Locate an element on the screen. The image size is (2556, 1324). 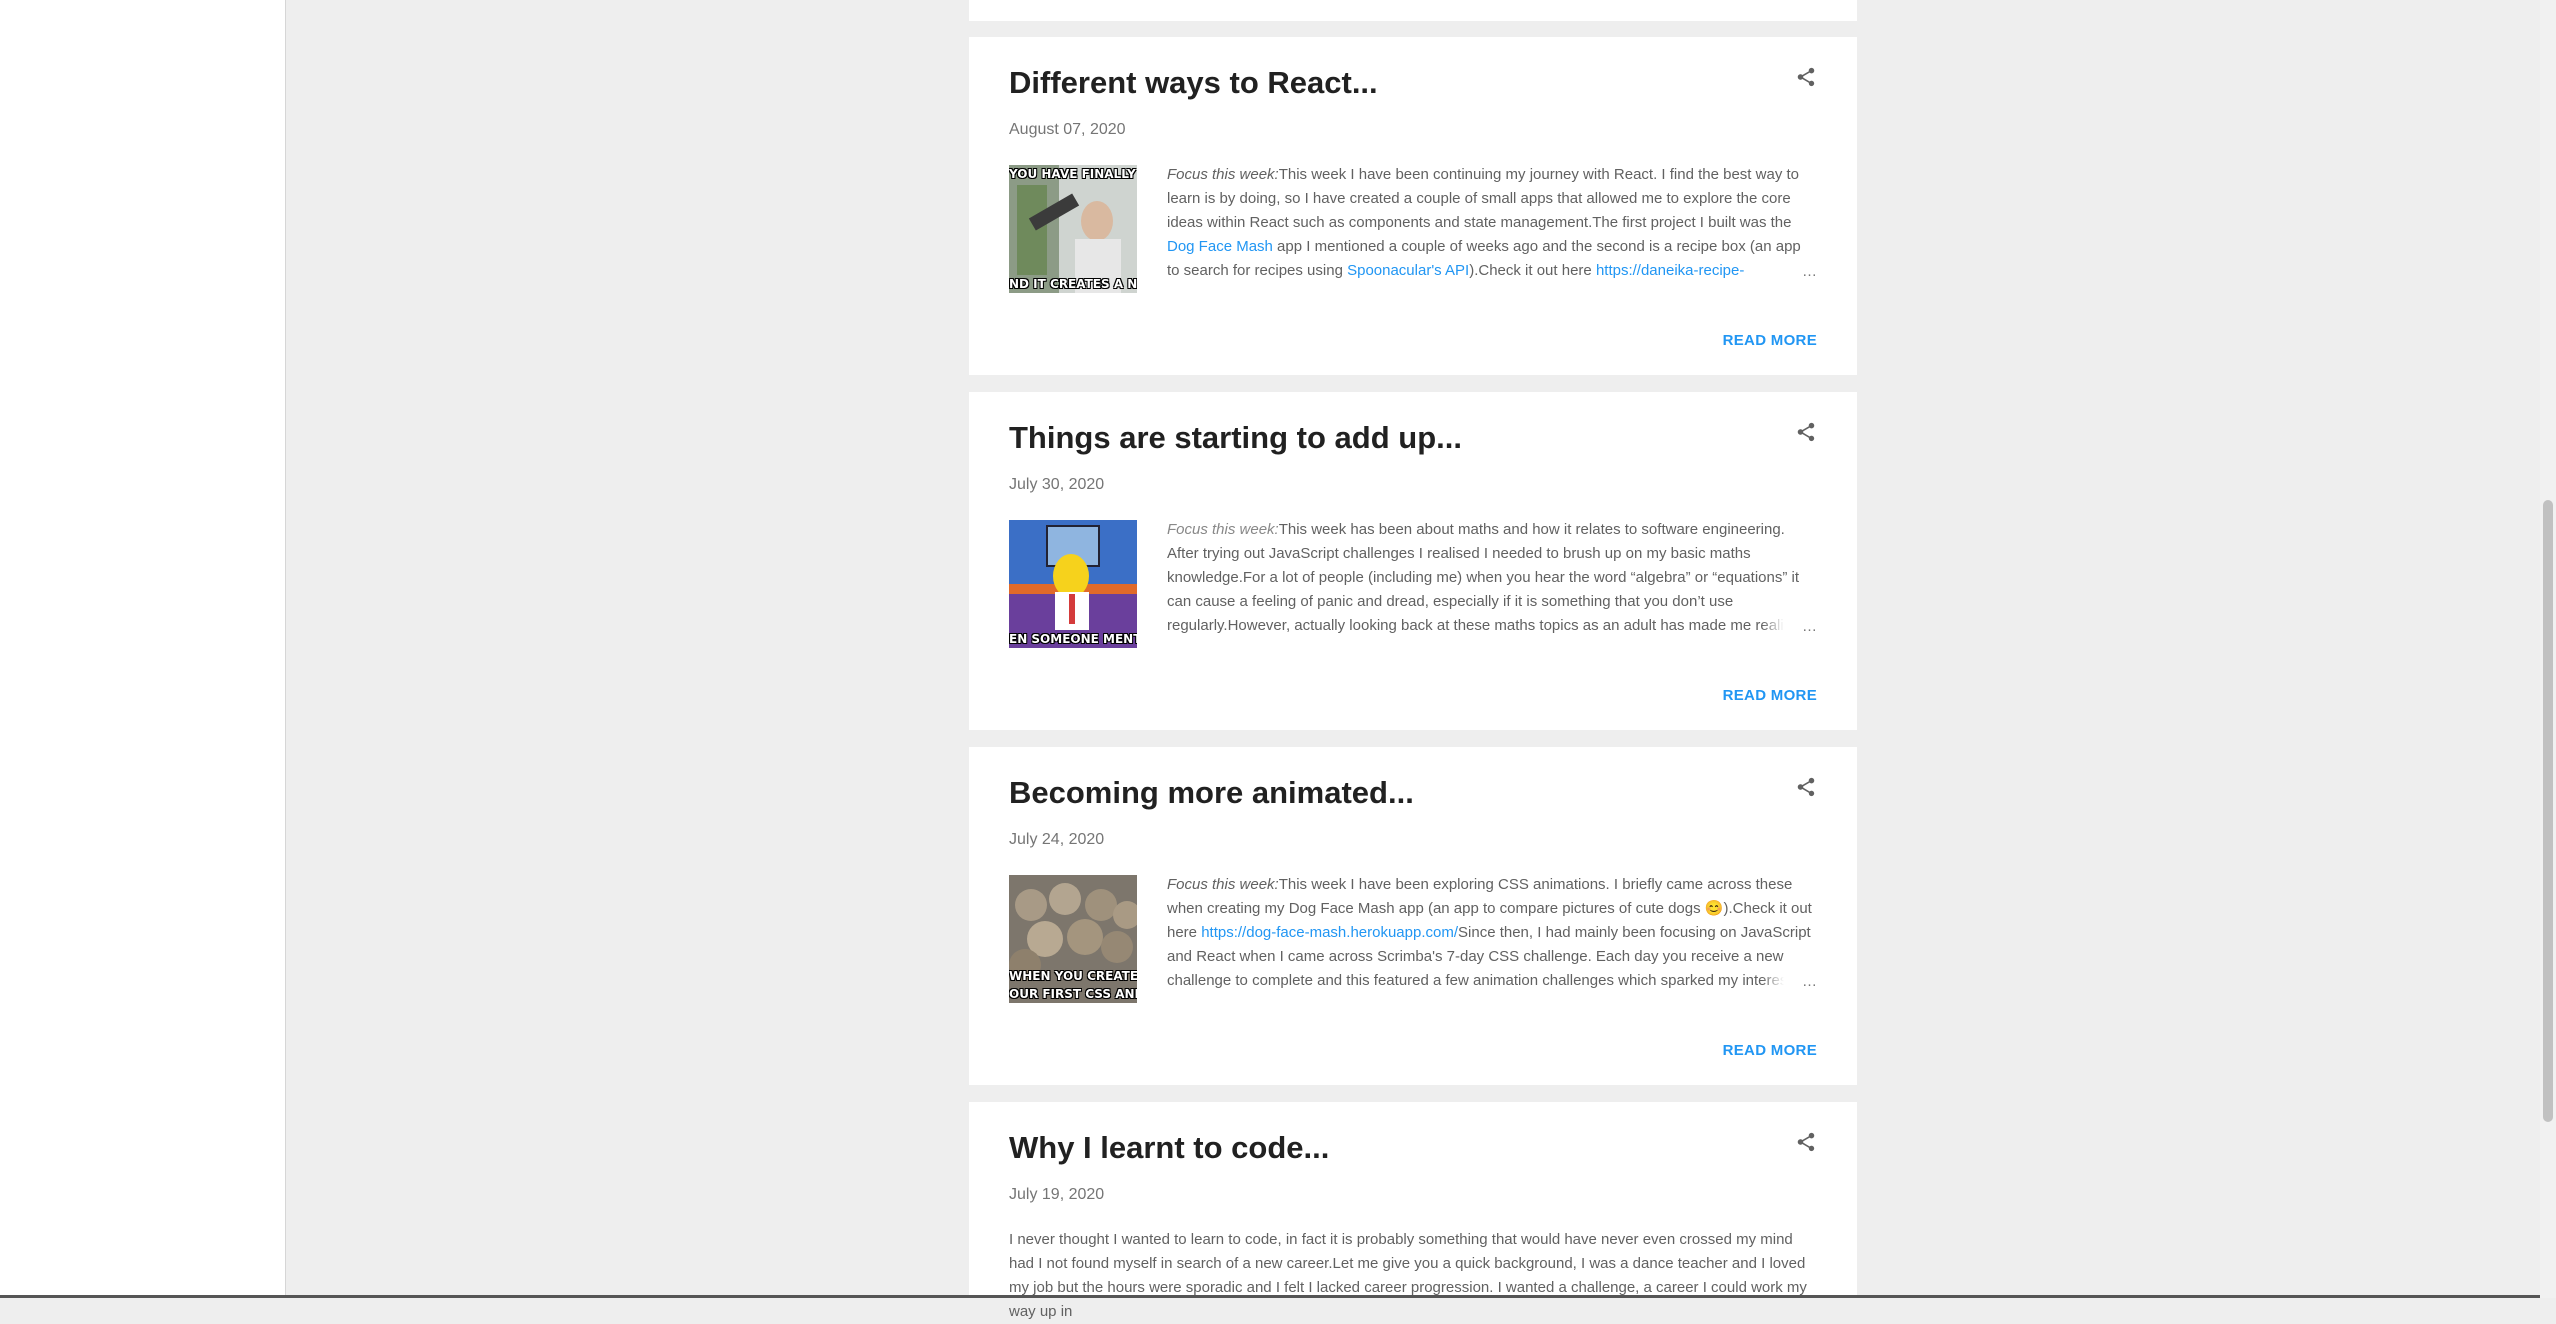
left-sidebar is located at coordinates (143, 649).